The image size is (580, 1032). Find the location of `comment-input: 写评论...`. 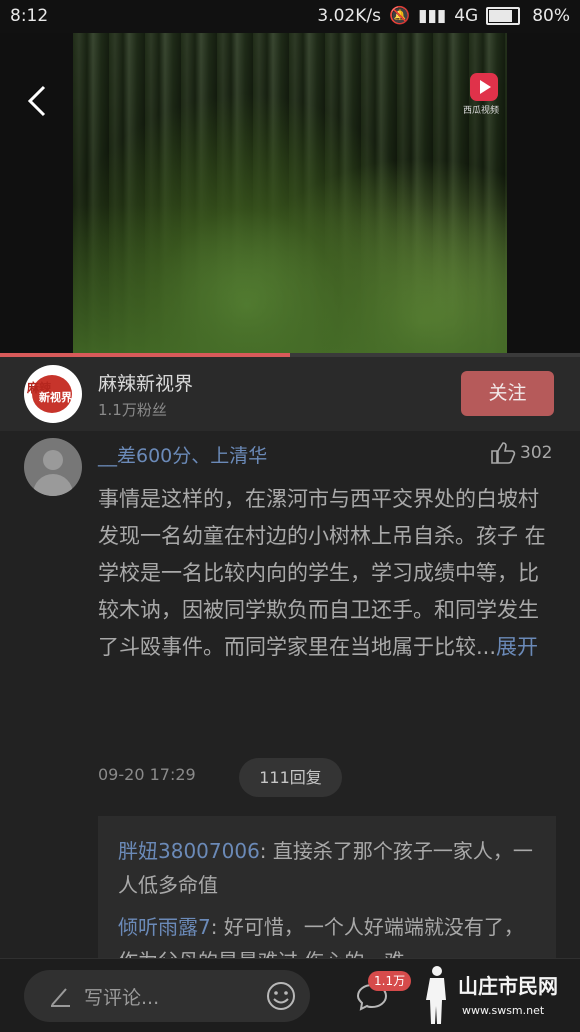

comment-input: 写评论... is located at coordinates (167, 996).